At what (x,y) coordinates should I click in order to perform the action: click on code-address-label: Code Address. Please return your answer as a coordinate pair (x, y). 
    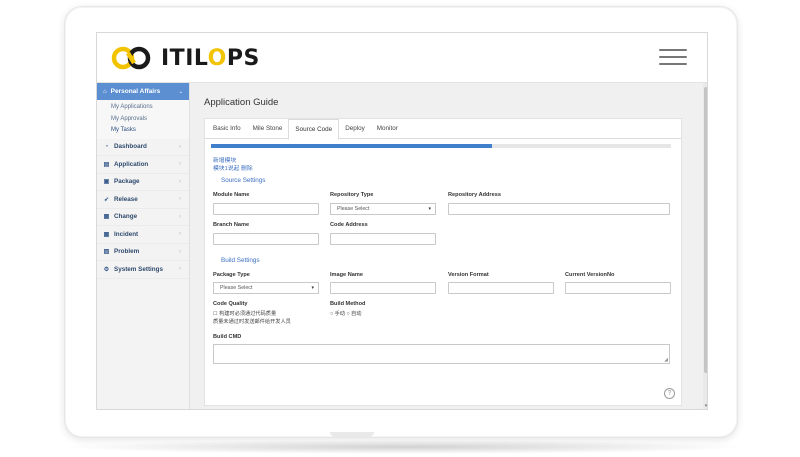
    Looking at the image, I should click on (349, 225).